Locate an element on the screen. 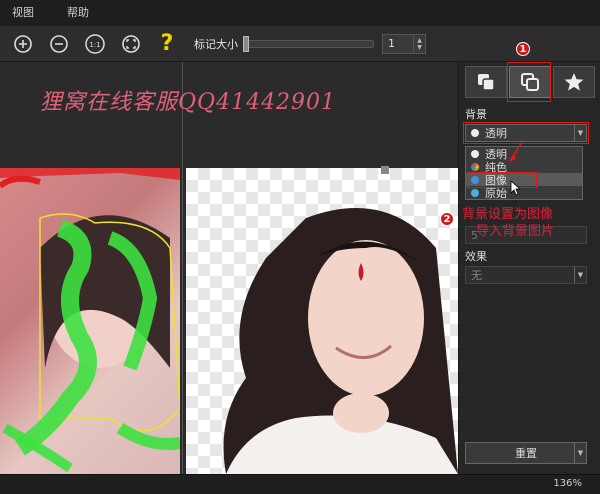 This screenshot has width=600, height=494. split-divider is located at coordinates (182, 268).